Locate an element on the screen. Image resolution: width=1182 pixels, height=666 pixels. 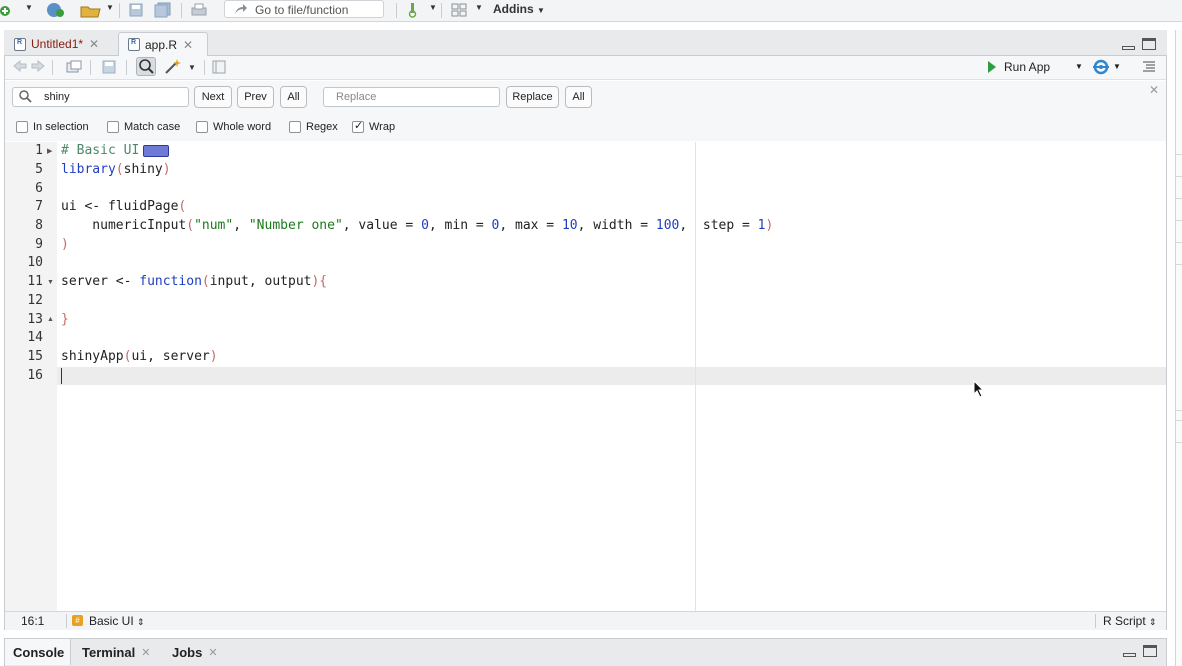
tab-console: Console is located at coordinates (38, 652).